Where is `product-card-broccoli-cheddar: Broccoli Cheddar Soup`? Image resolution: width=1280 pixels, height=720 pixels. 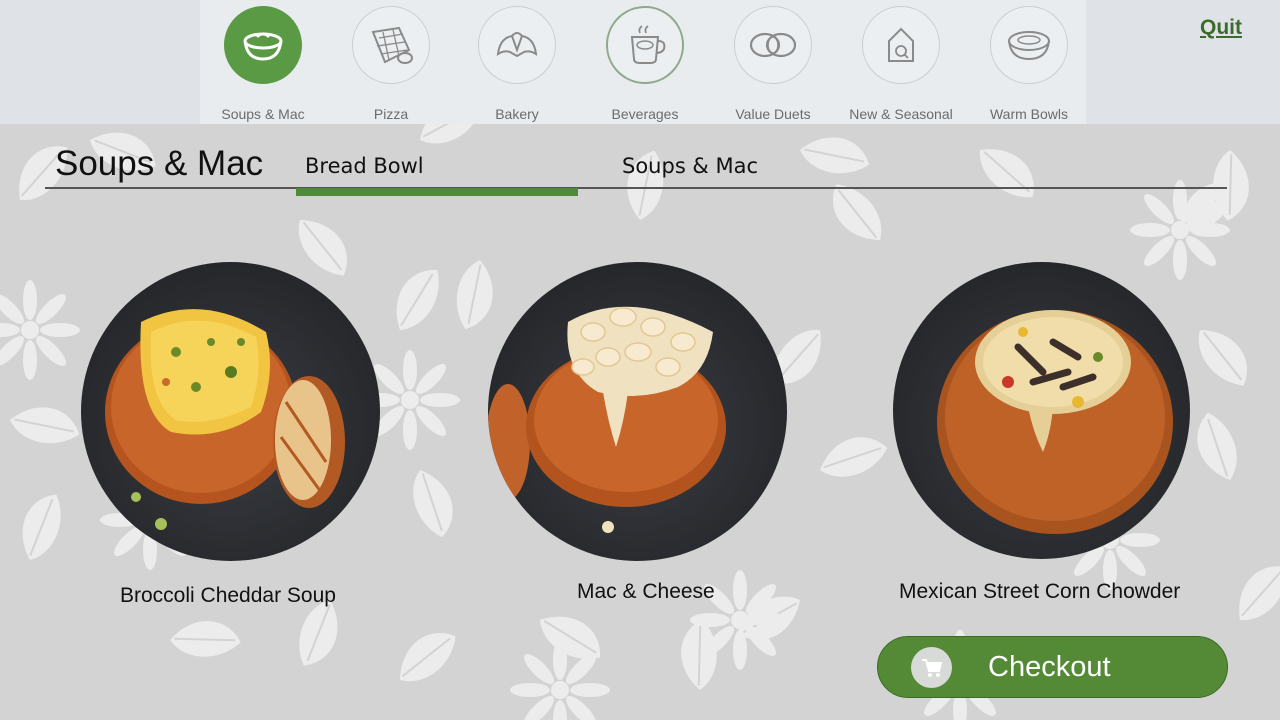 product-card-broccoli-cheddar: Broccoli Cheddar Soup is located at coordinates (230, 437).